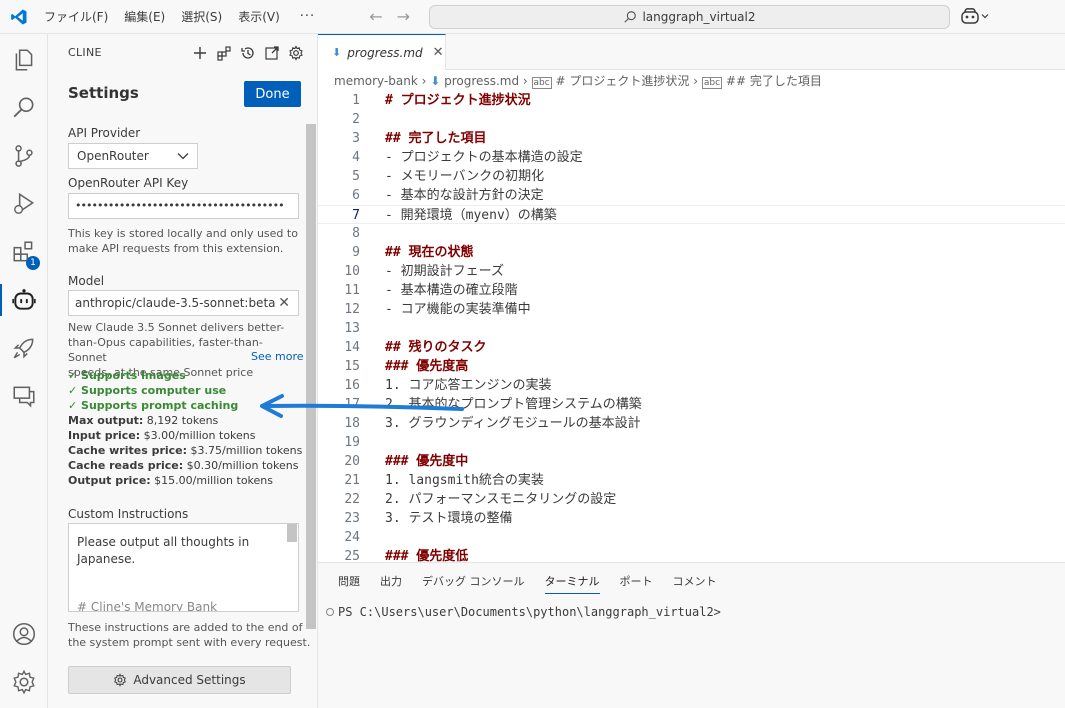 The height and width of the screenshot is (708, 1065). What do you see at coordinates (24, 396) in the screenshot?
I see `chat-icon` at bounding box center [24, 396].